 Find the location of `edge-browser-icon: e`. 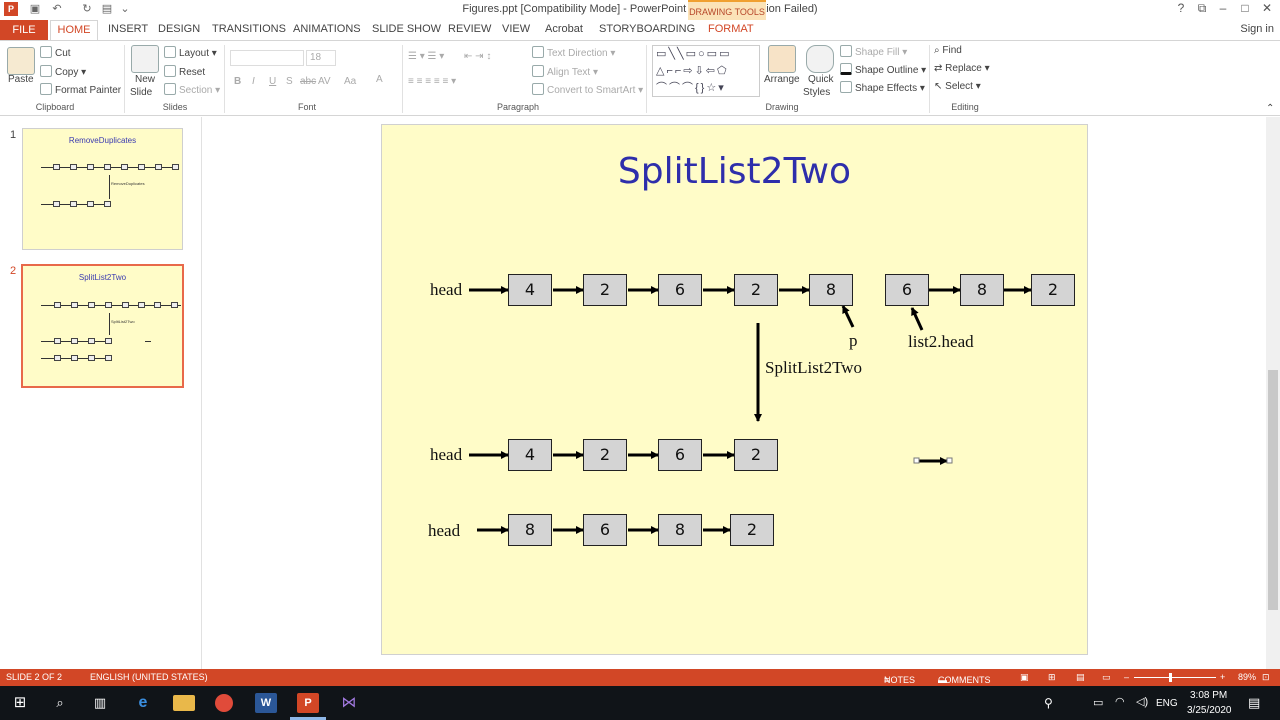

edge-browser-icon: e is located at coordinates (143, 703).